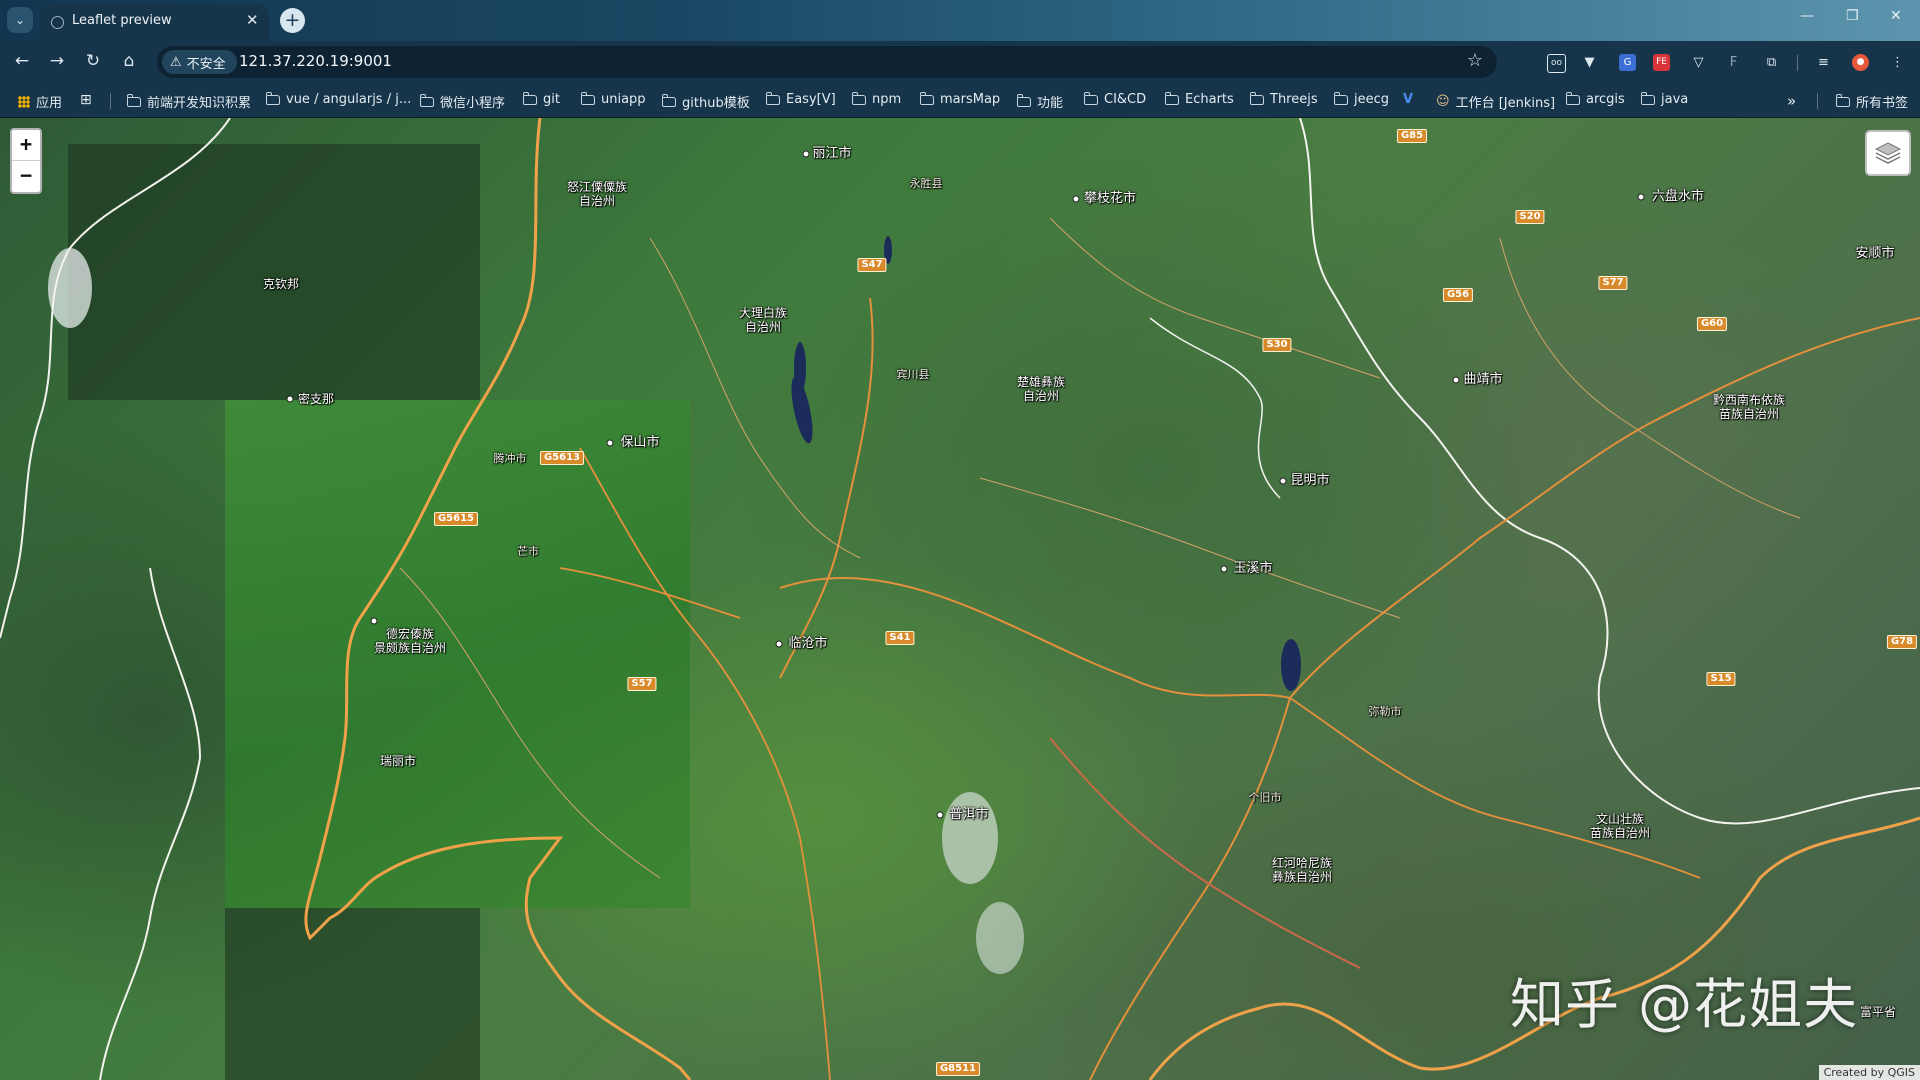  Describe the element at coordinates (129, 61) in the screenshot. I see `home-icon: ⌂` at that location.